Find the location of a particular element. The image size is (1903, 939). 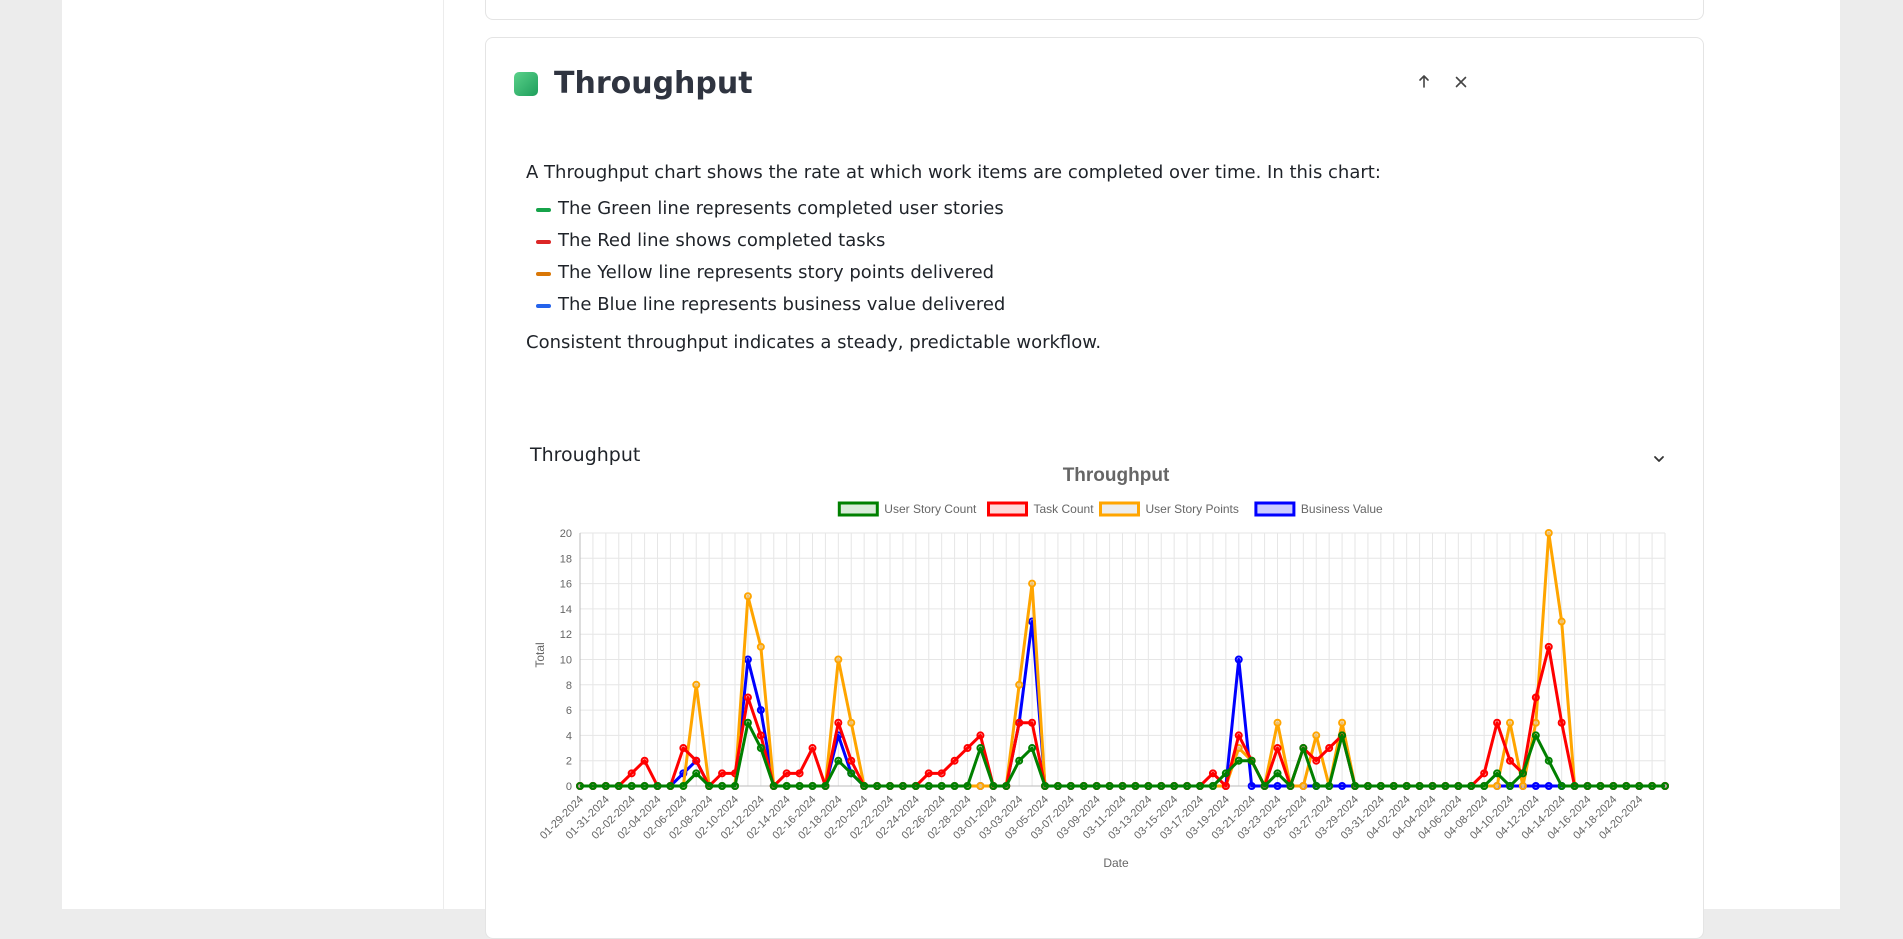

legend-label: User Story Count is located at coordinates (930, 509).